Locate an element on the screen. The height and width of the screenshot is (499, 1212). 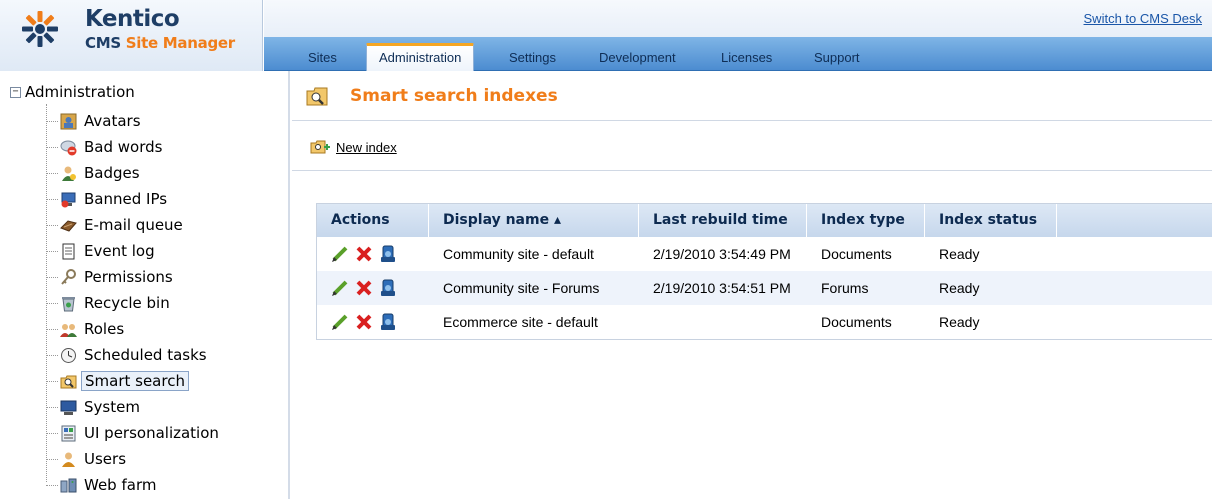
tree-item-scheduled-tasks: Scheduled tasks is located at coordinates (128, 355).